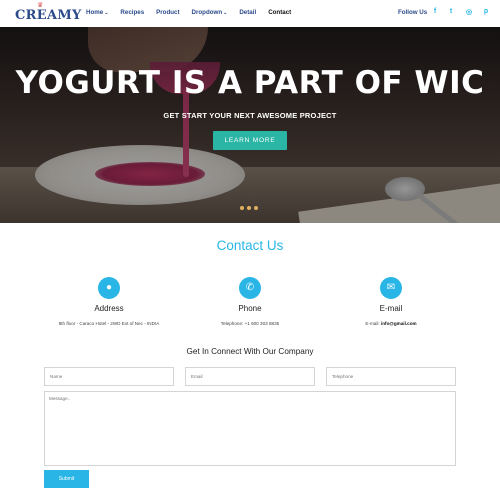  I want to click on nav-item-dropdown: Dropdown⌄, so click(210, 12).